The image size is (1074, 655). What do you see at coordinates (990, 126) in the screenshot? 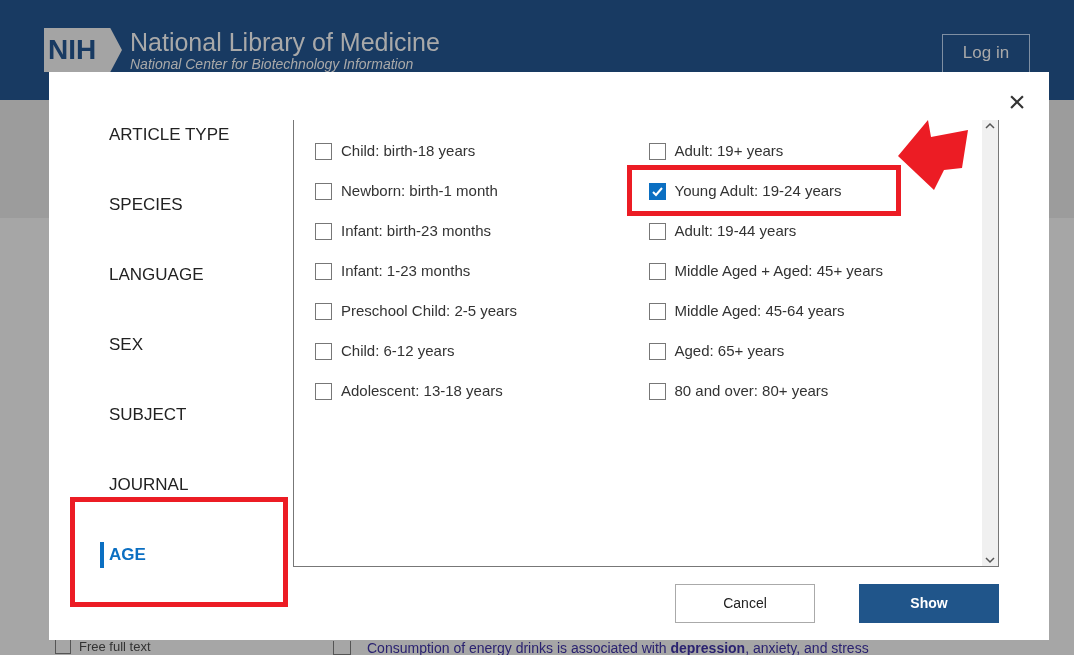
I see `scroll-up-icon` at bounding box center [990, 126].